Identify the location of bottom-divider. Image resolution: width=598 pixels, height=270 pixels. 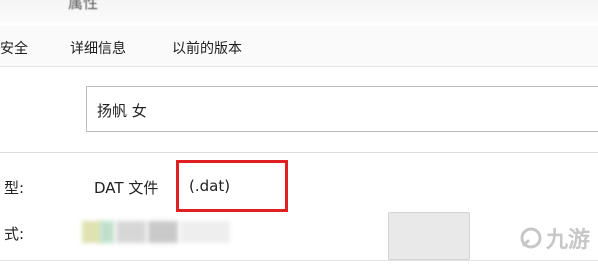
(299, 260).